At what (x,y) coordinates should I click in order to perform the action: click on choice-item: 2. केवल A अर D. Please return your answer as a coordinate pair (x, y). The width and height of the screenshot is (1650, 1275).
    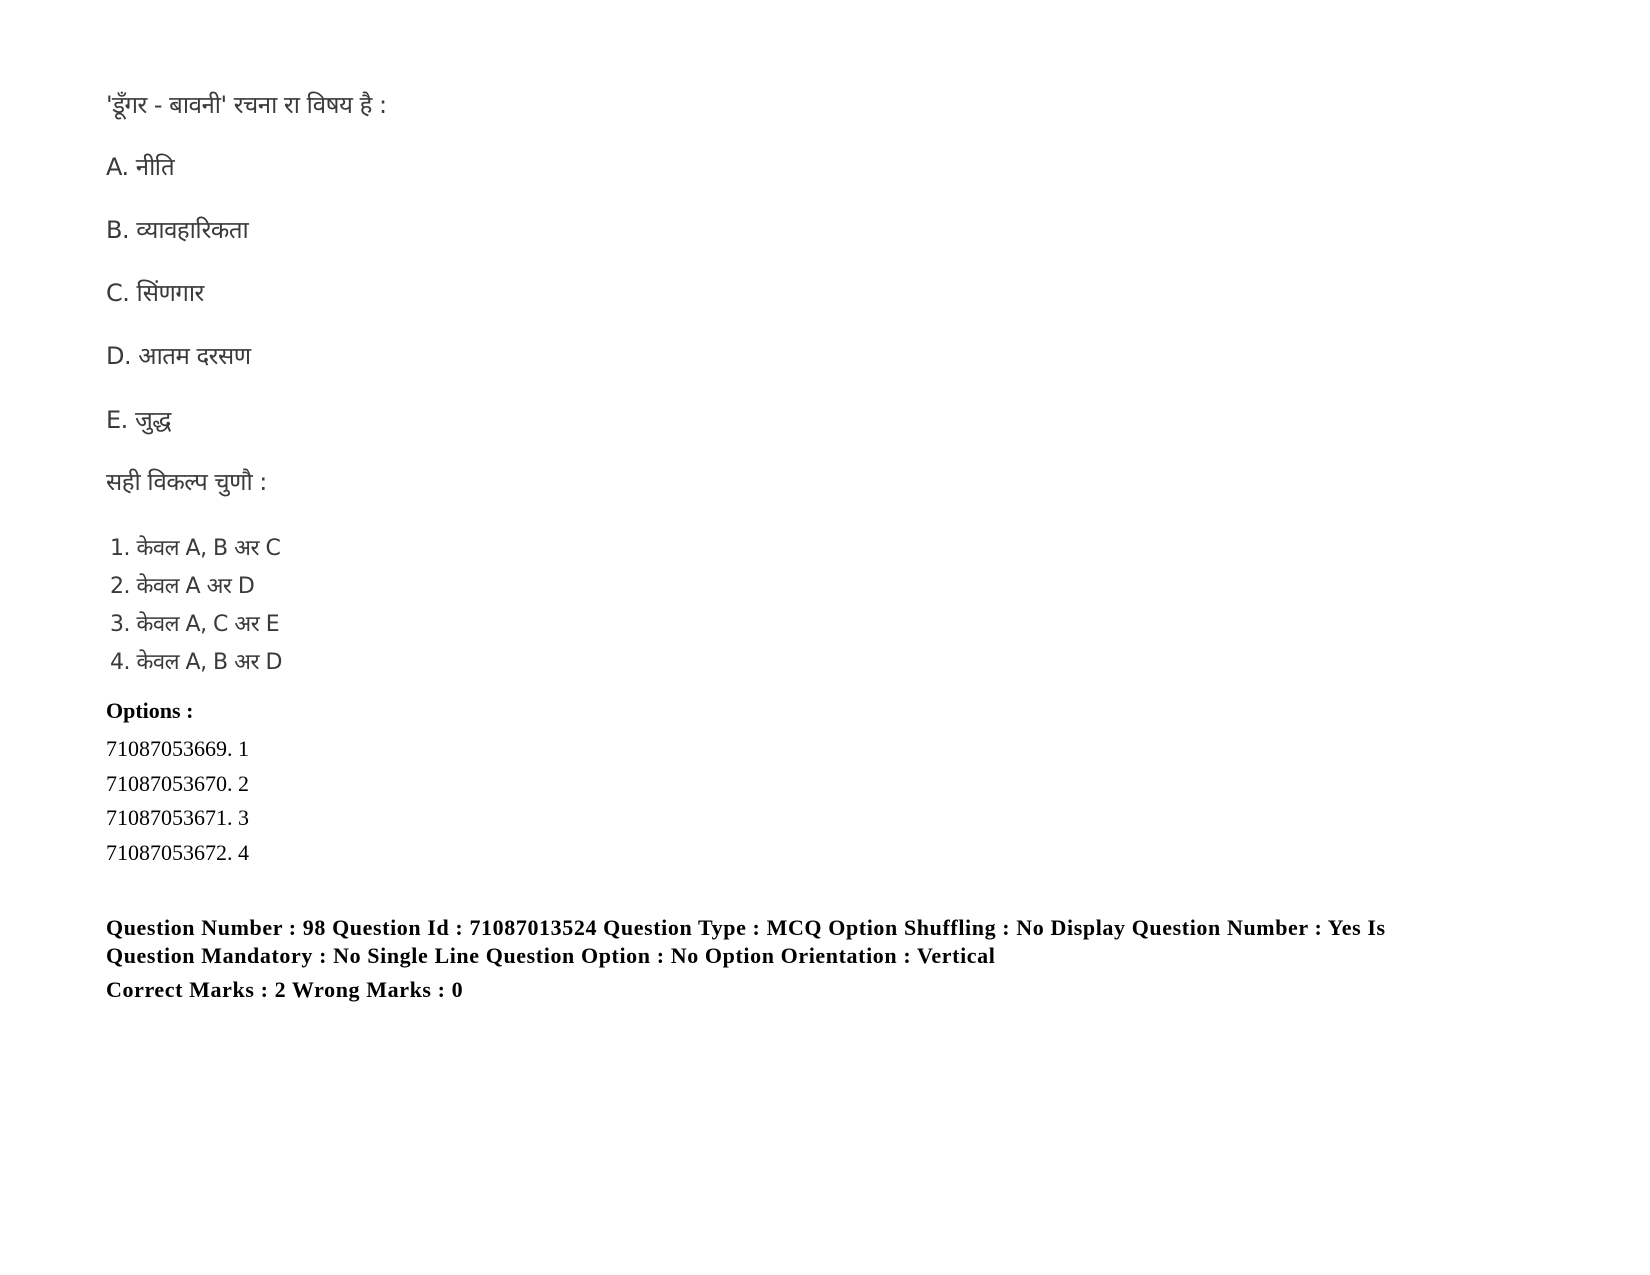
    Looking at the image, I should click on (182, 586).